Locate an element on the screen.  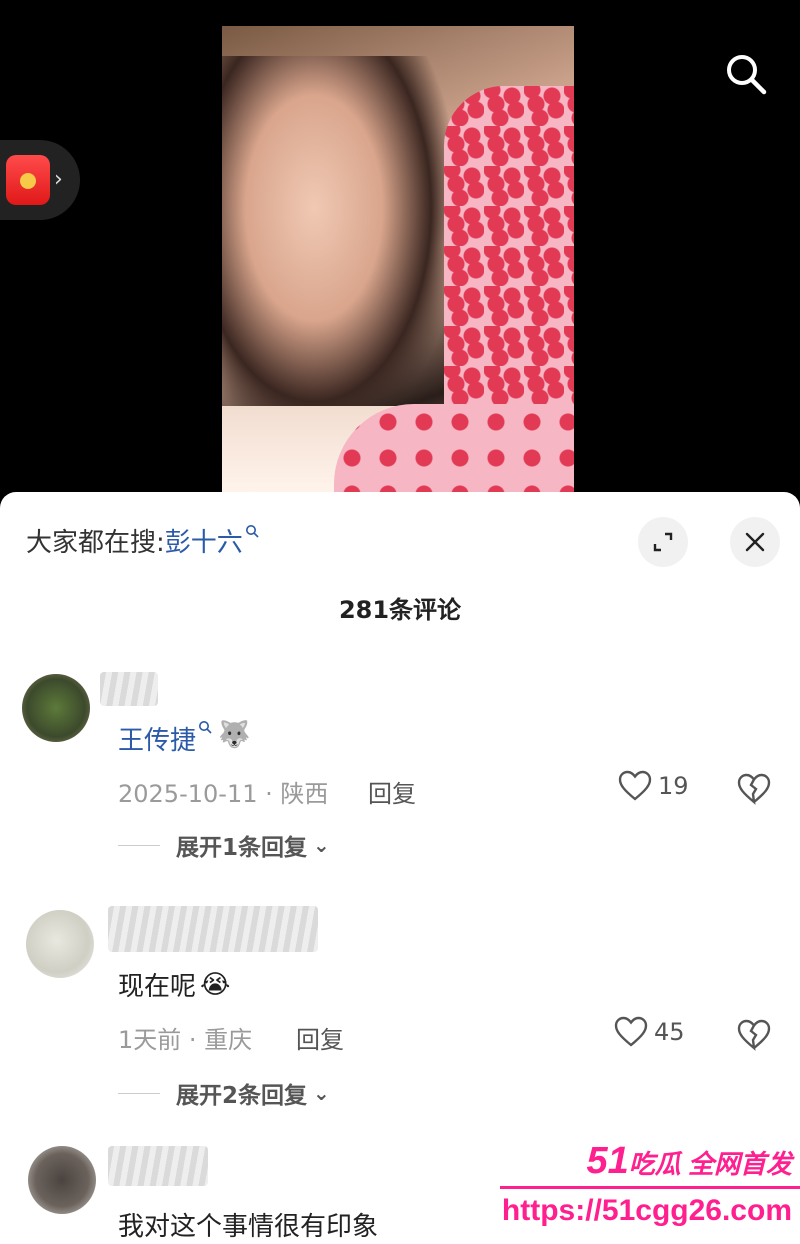
trending-term-link: 彭十六 is located at coordinates (204, 540).